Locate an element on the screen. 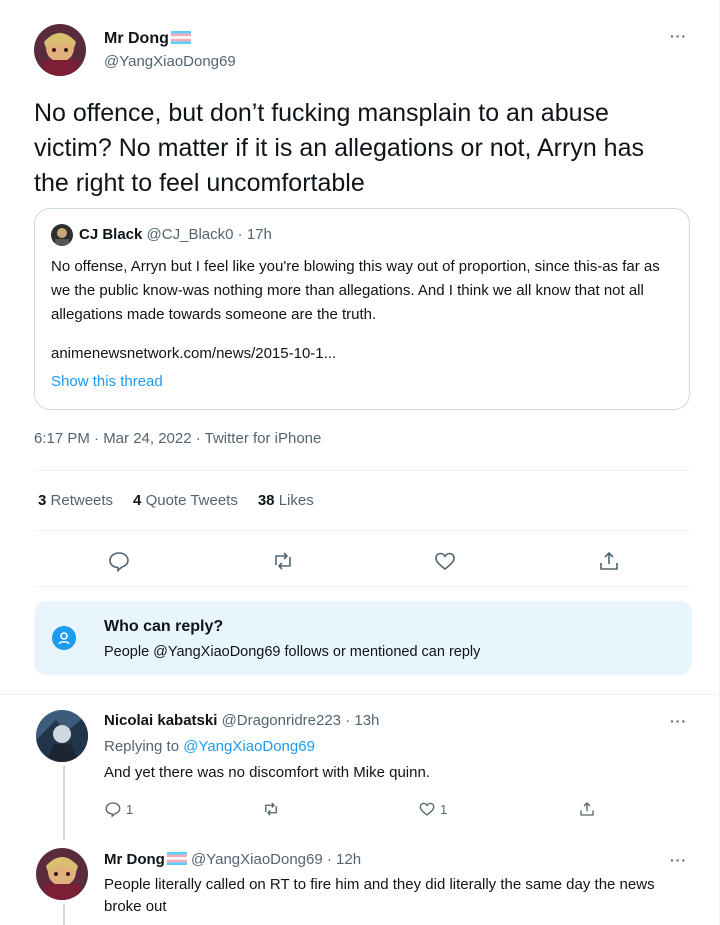 The image size is (720, 925). retweets-count: 3 is located at coordinates (42, 500).